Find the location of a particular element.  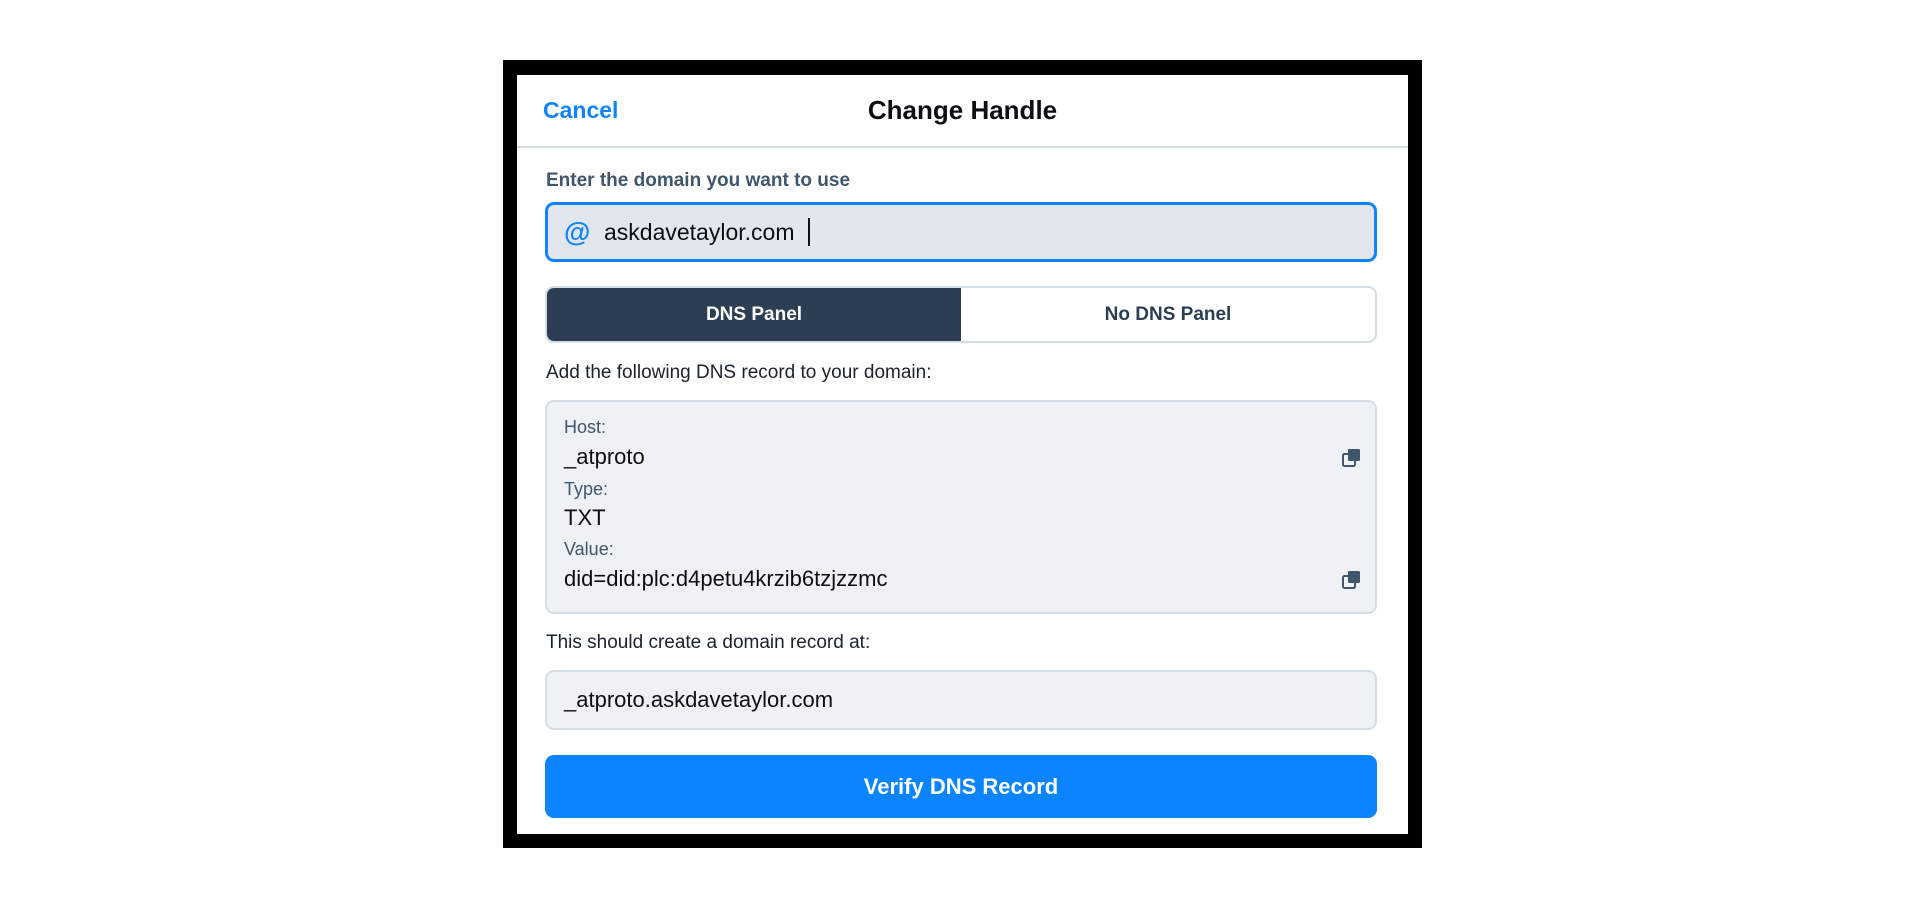

dns-mode-toggle: DNS Panel No DNS Panel is located at coordinates (961, 314).